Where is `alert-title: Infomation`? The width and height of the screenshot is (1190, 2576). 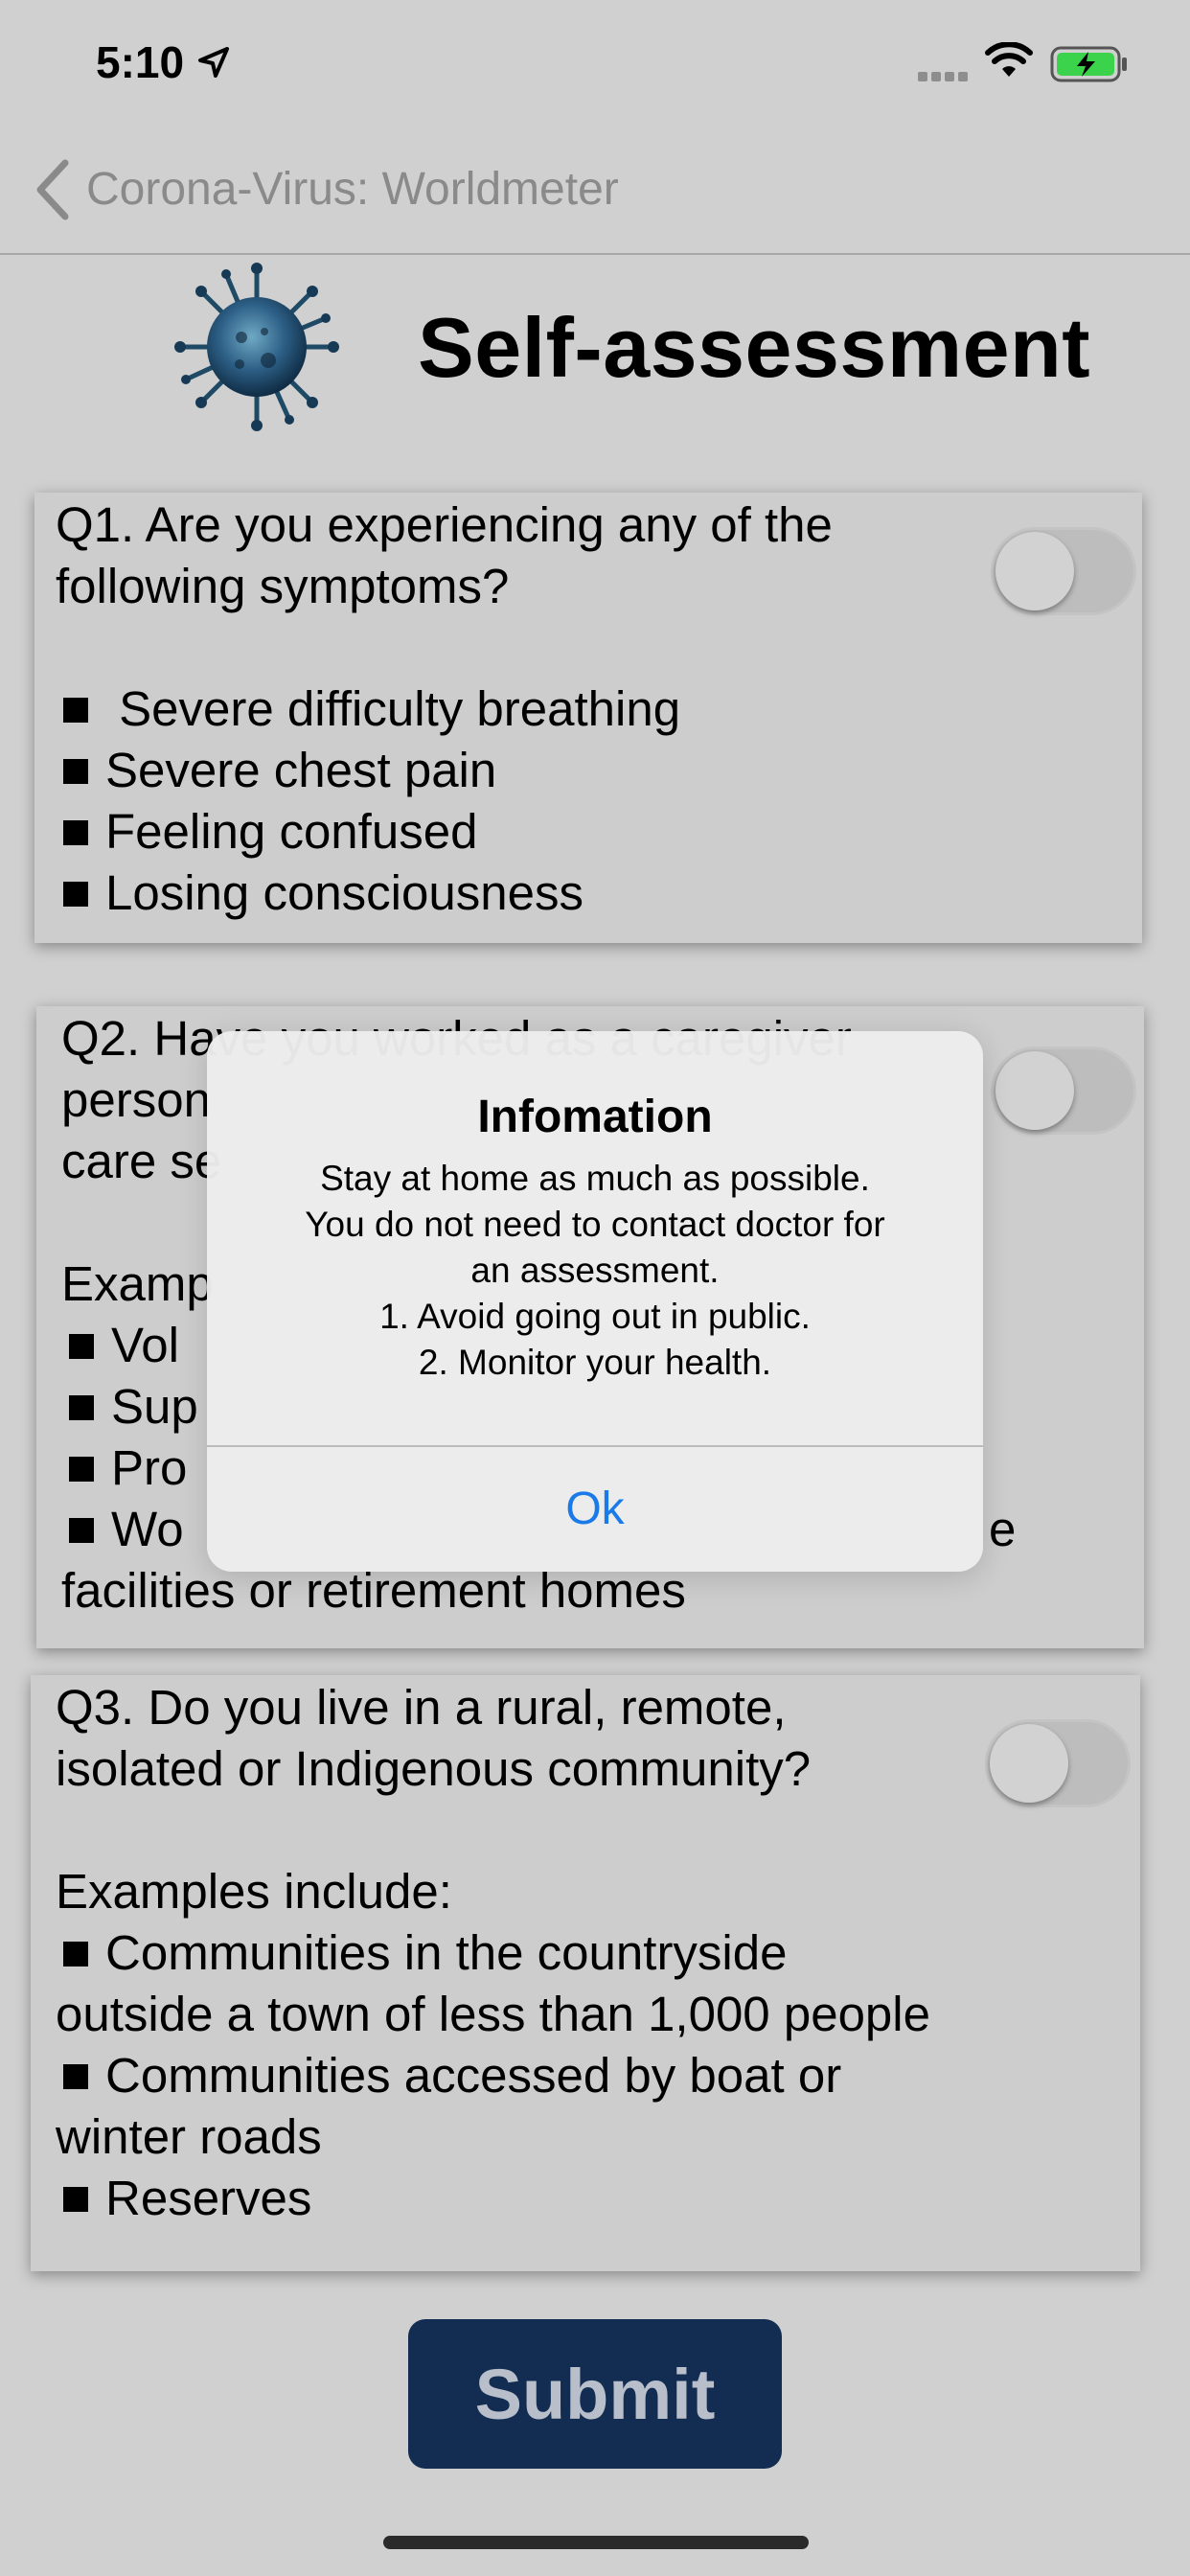 alert-title: Infomation is located at coordinates (595, 1117).